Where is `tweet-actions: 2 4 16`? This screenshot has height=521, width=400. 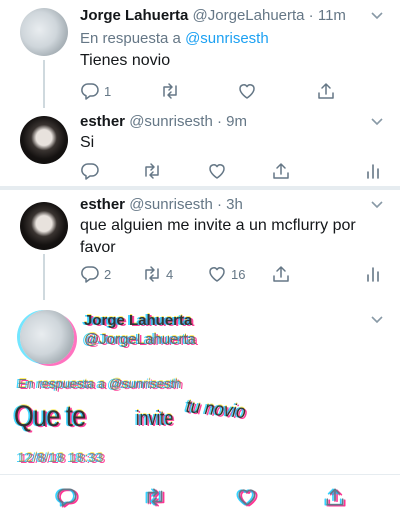 tweet-actions: 2 4 16 is located at coordinates (230, 274).